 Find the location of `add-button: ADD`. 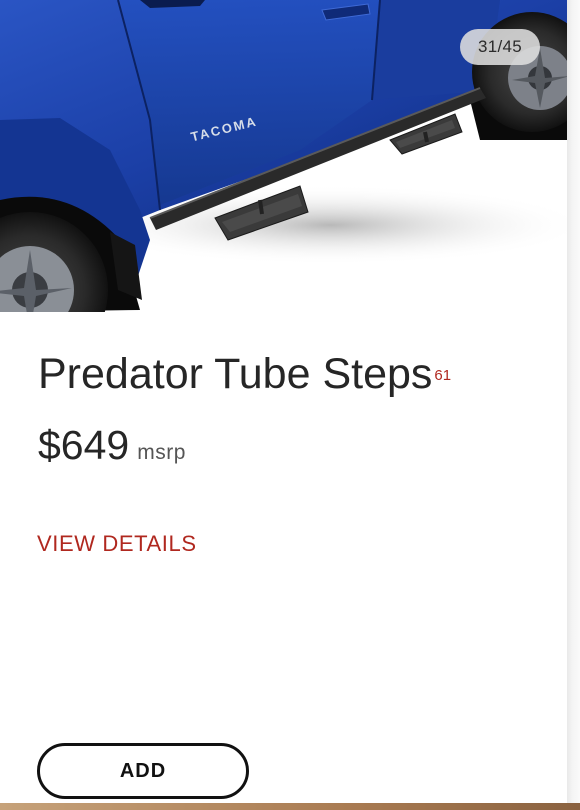

add-button: ADD is located at coordinates (143, 771).